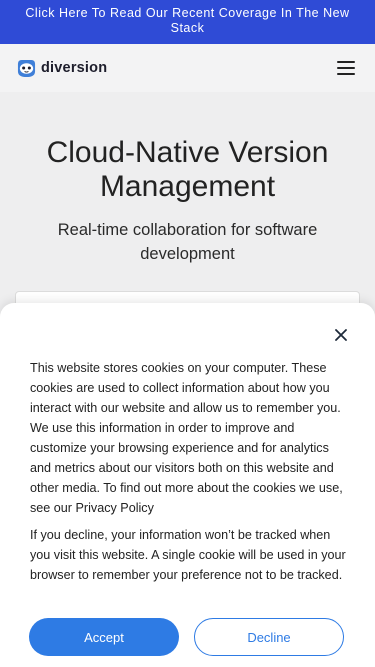 This screenshot has width=375, height=667. I want to click on hamburger-menu-button, so click(346, 68).